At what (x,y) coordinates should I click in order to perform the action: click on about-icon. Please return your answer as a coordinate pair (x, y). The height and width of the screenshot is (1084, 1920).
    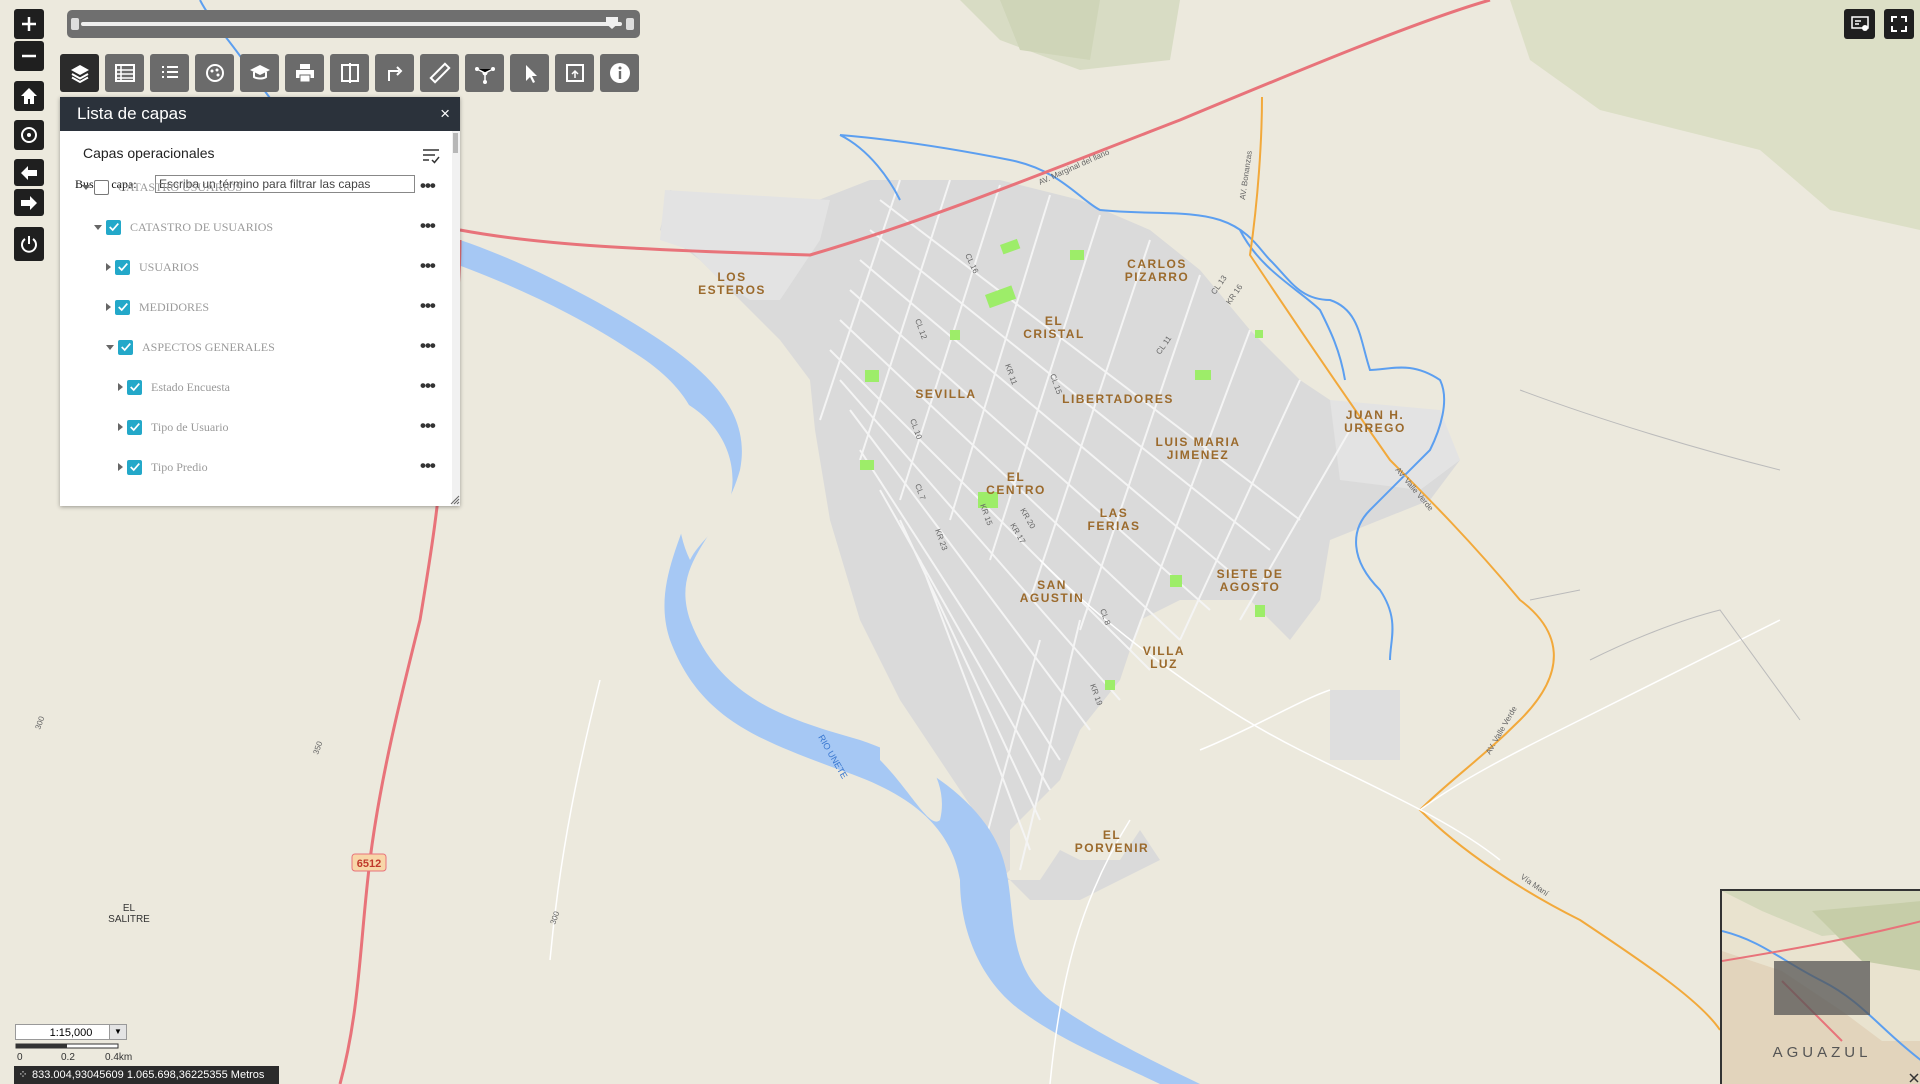
    Looking at the image, I should click on (259, 72).